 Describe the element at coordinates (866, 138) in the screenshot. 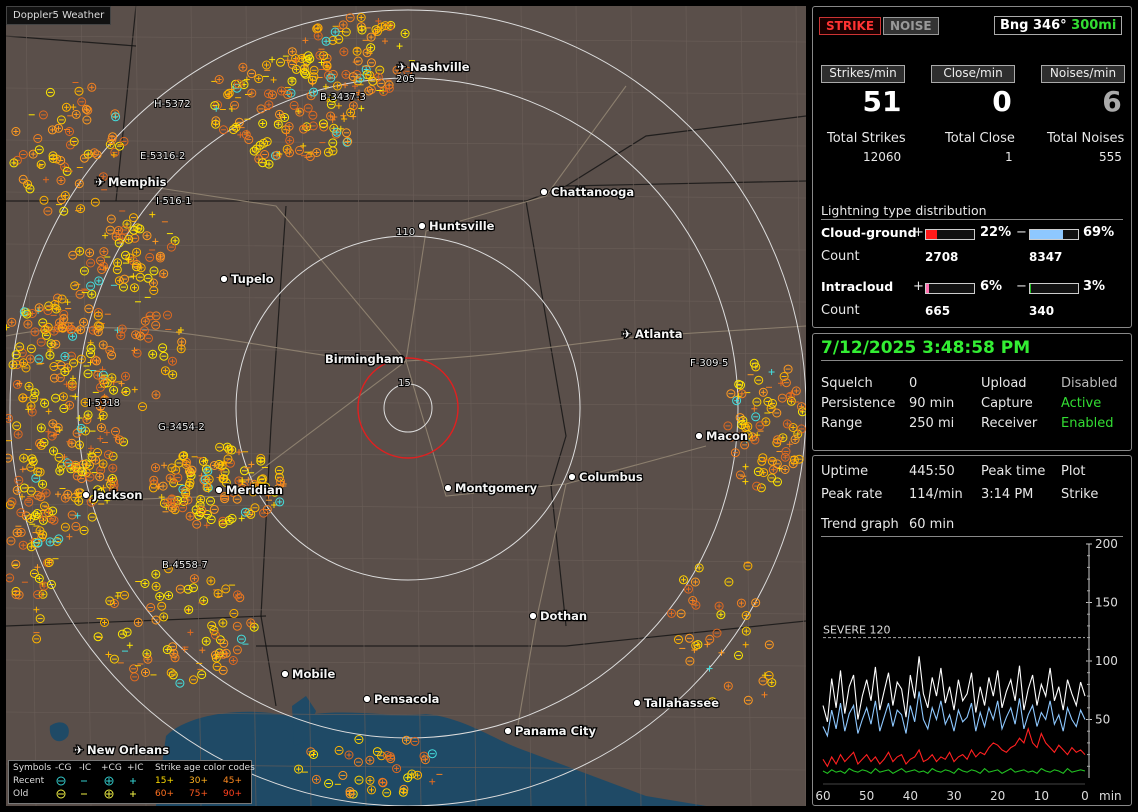

I see `total-strikes-label: Total Strikes` at that location.